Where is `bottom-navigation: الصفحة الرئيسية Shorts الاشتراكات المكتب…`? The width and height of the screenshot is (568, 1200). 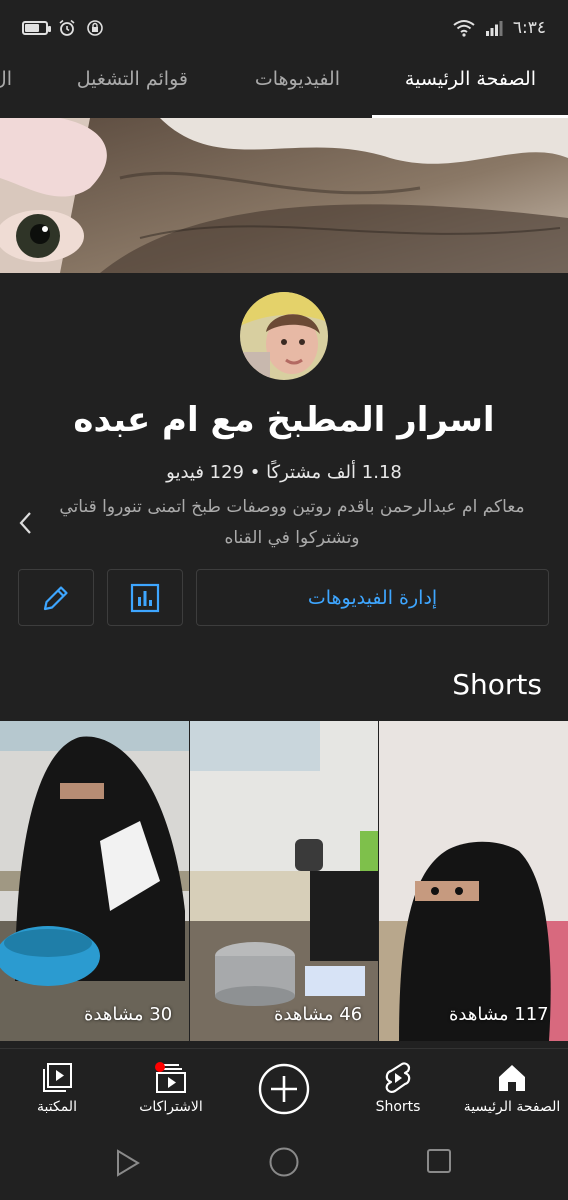 bottom-navigation: الصفحة الرئيسية Shorts الاشتراكات المكتب… is located at coordinates (284, 1088).